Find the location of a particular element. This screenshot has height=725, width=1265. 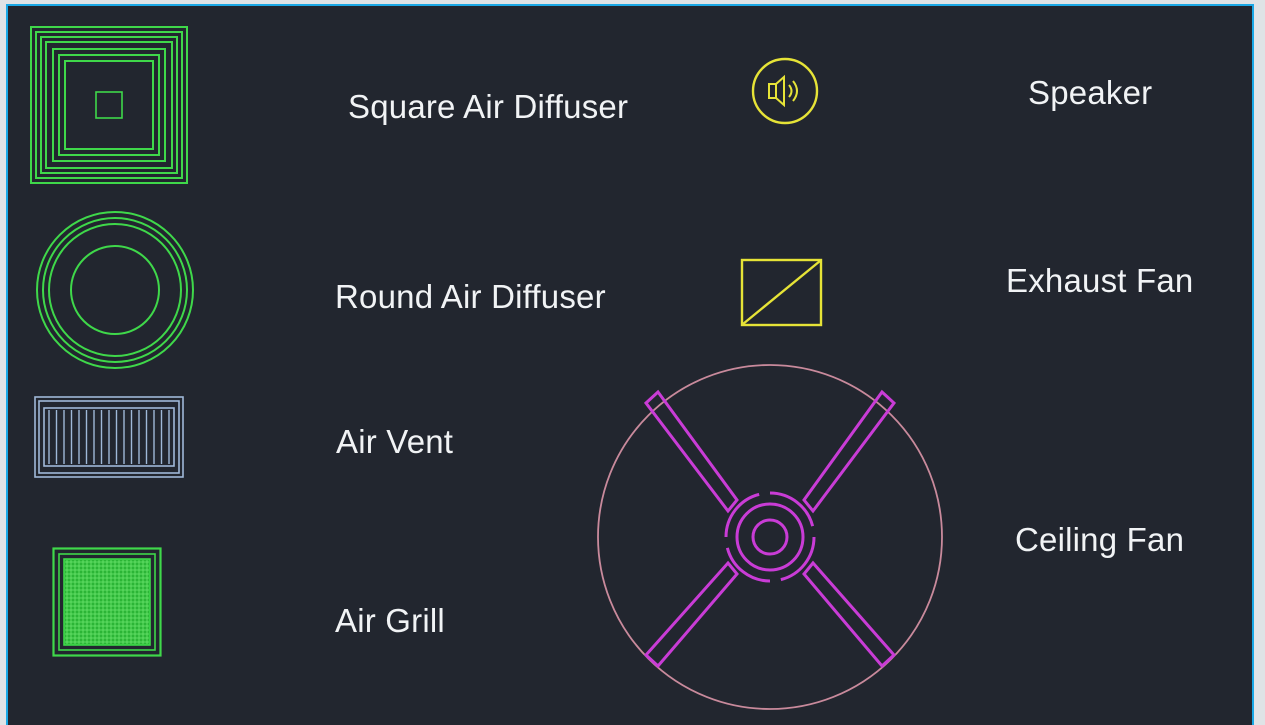

air-vent-label: Air Vent is located at coordinates (395, 441).